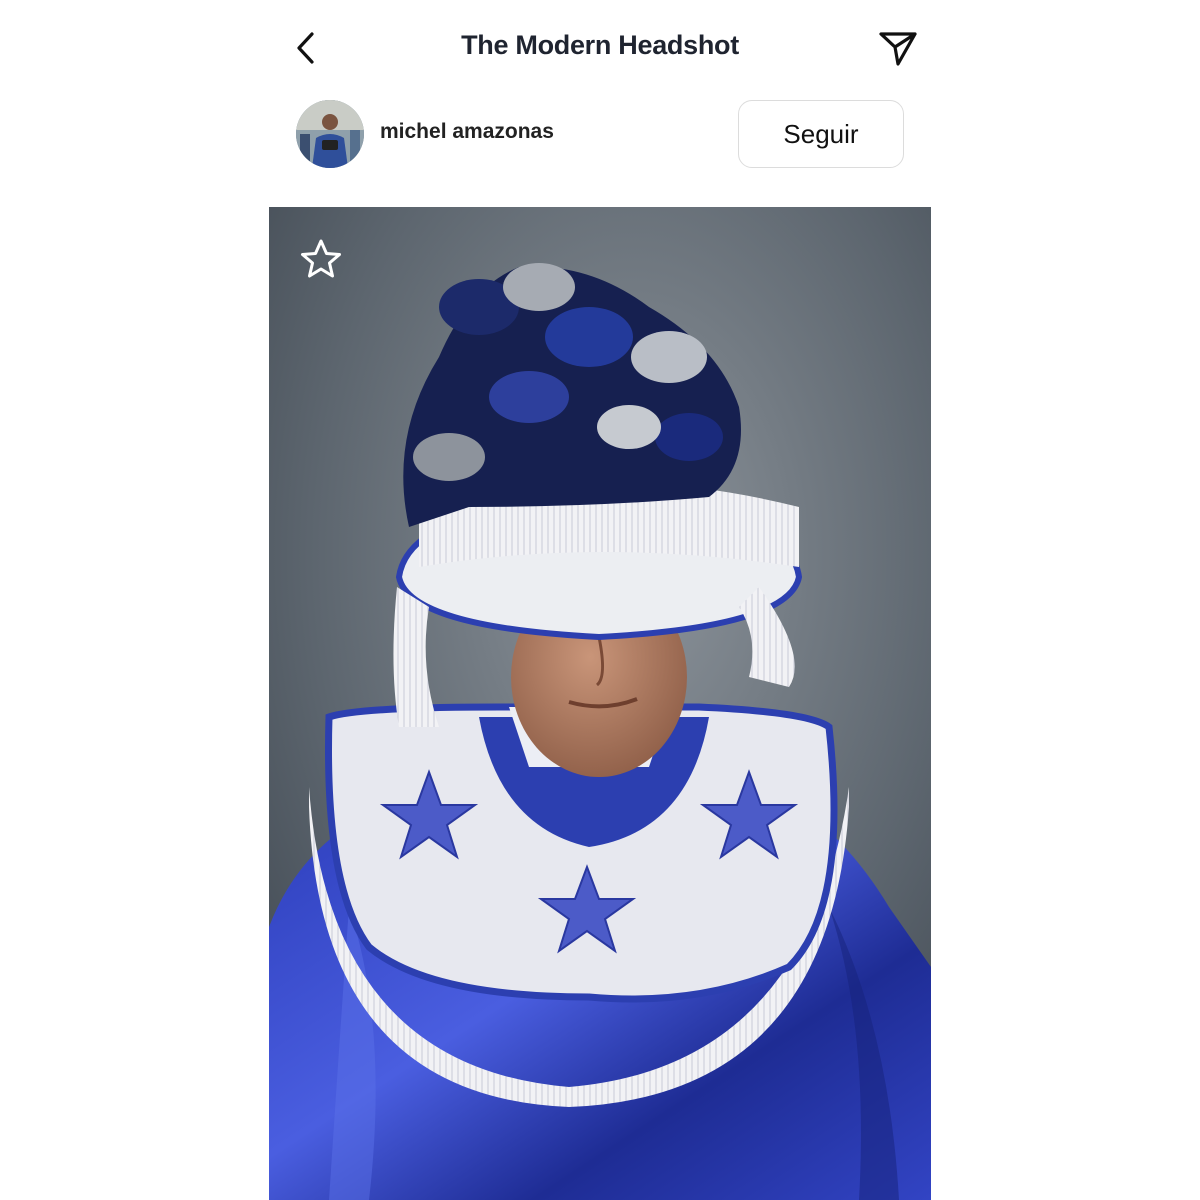 Image resolution: width=1200 pixels, height=1200 pixels. What do you see at coordinates (821, 134) in the screenshot?
I see `follow-button: Seguir` at bounding box center [821, 134].